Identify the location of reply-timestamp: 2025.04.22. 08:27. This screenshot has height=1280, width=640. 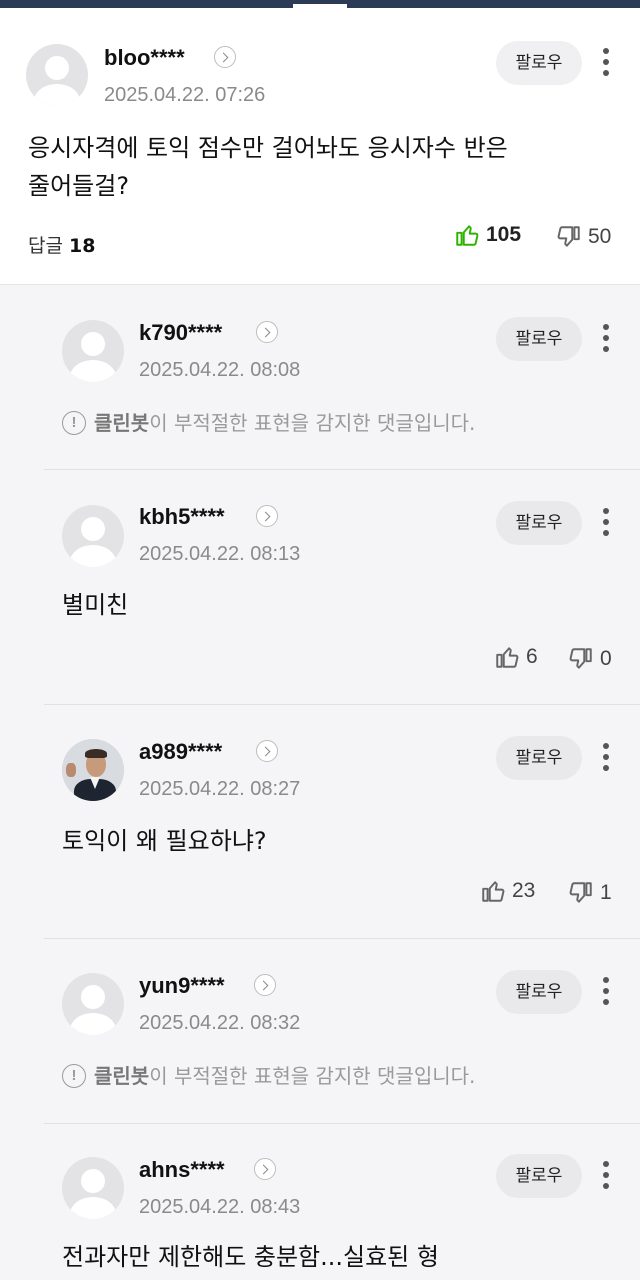
(220, 789).